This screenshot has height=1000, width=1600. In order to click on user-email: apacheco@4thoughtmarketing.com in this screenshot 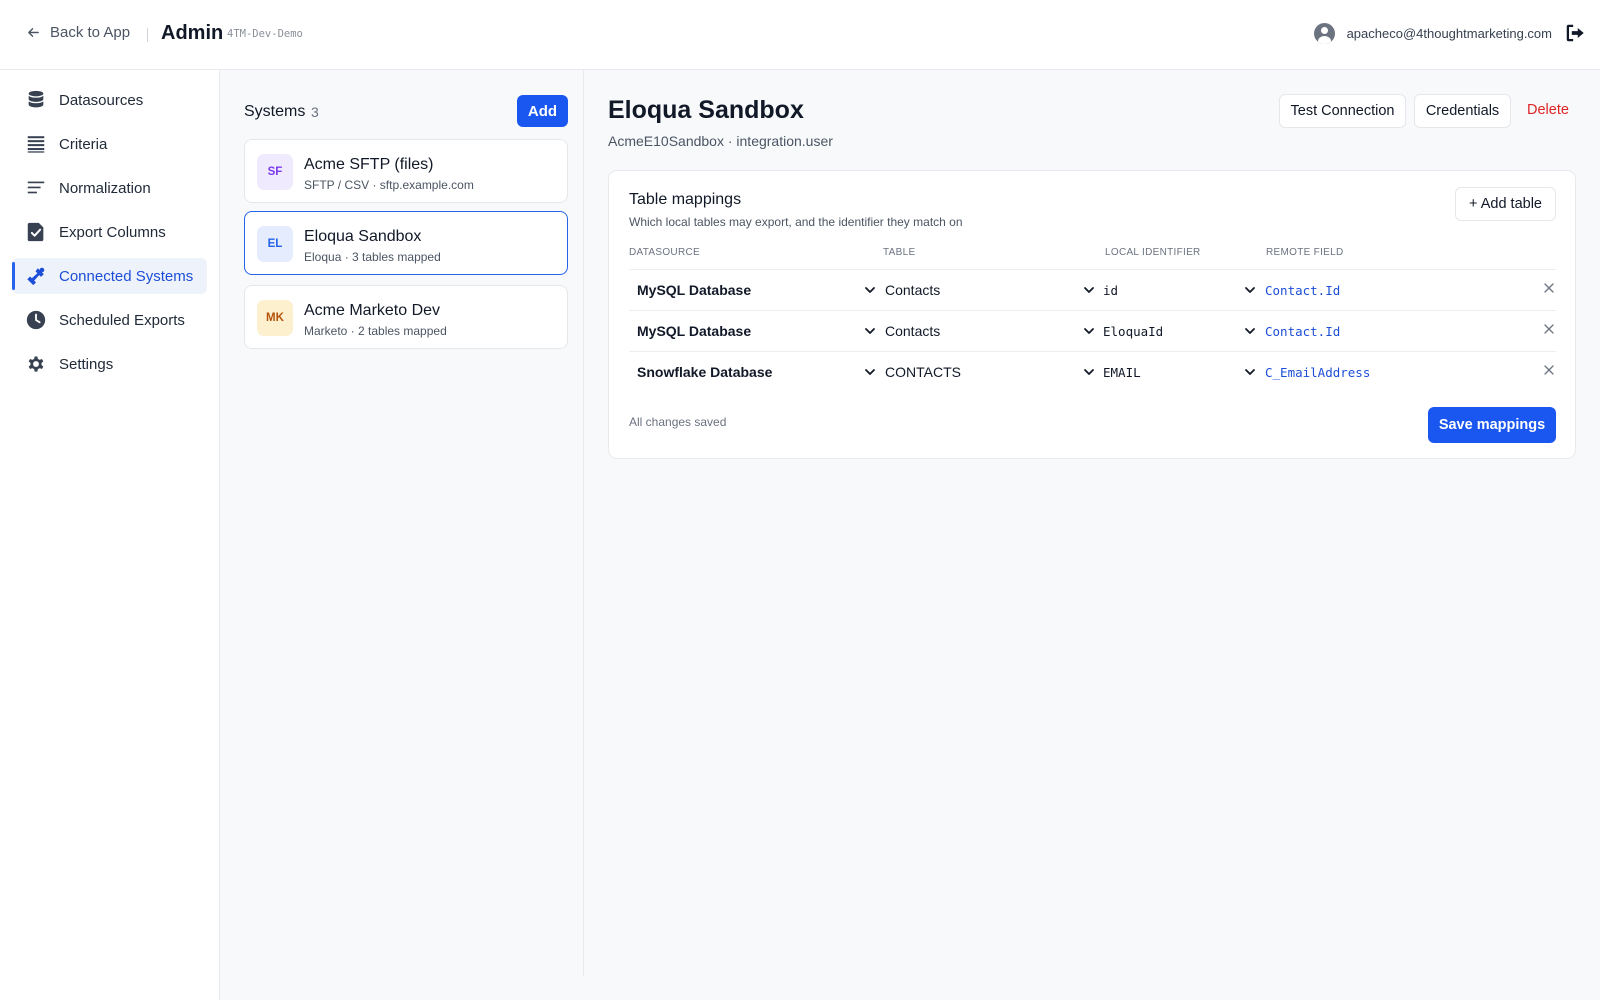, I will do `click(1449, 33)`.